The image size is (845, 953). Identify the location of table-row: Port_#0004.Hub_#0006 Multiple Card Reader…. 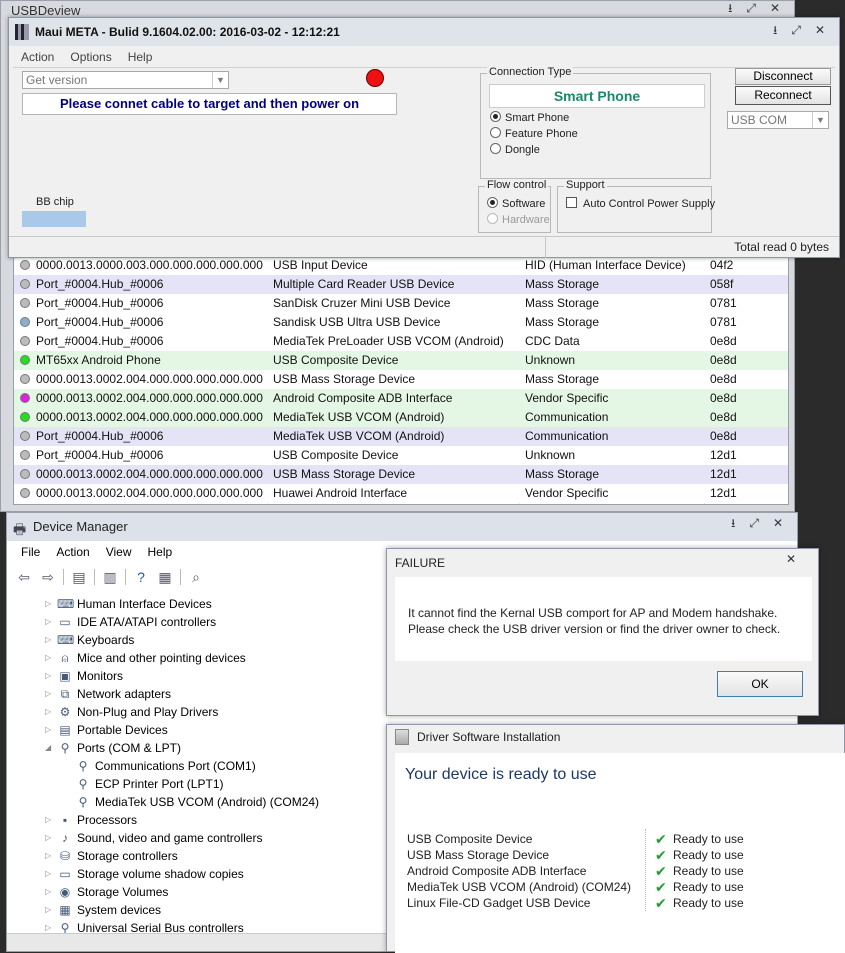
(401, 284).